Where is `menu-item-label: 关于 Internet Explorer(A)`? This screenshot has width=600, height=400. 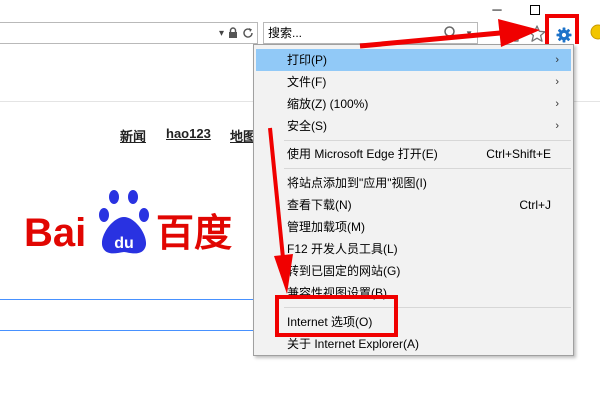 menu-item-label: 关于 Internet Explorer(A) is located at coordinates (353, 344).